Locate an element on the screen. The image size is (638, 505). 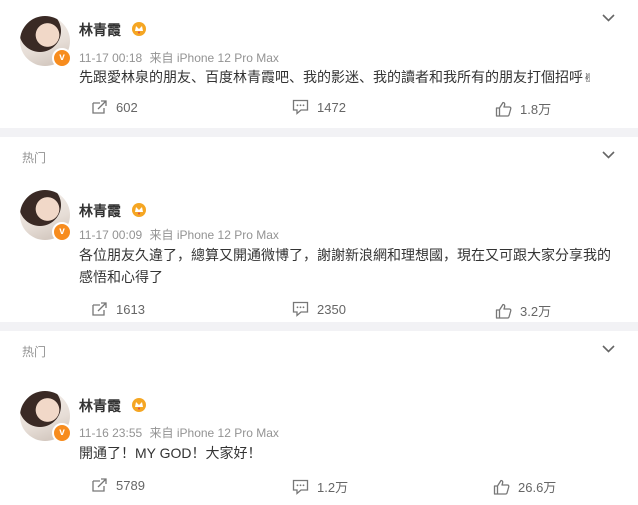
post-actions: 5789 1.2万 26.6万 is located at coordinates (319, 487).